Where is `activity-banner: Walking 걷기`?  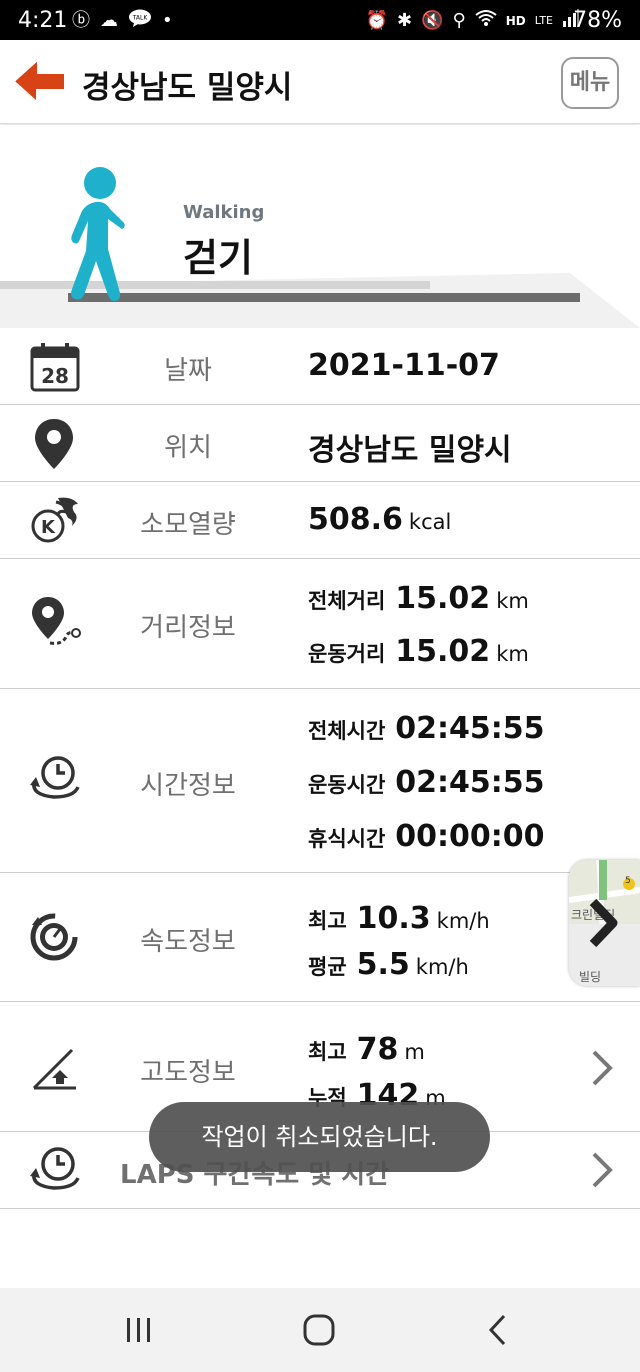
activity-banner: Walking 걷기 is located at coordinates (320, 226).